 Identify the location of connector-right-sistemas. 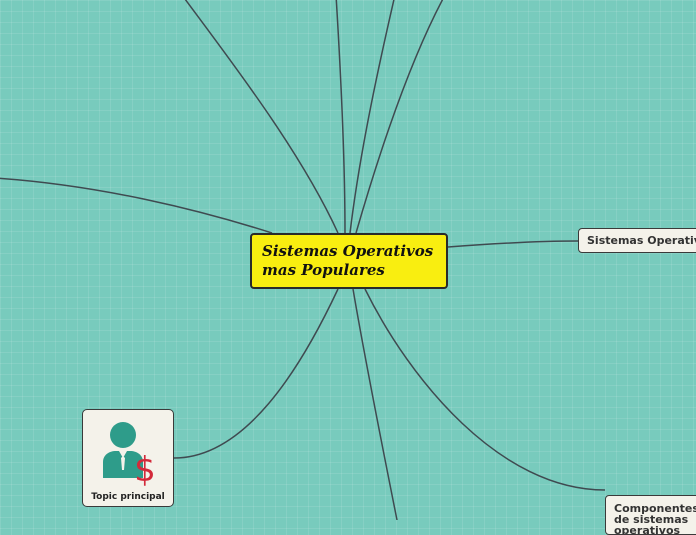
(513, 244).